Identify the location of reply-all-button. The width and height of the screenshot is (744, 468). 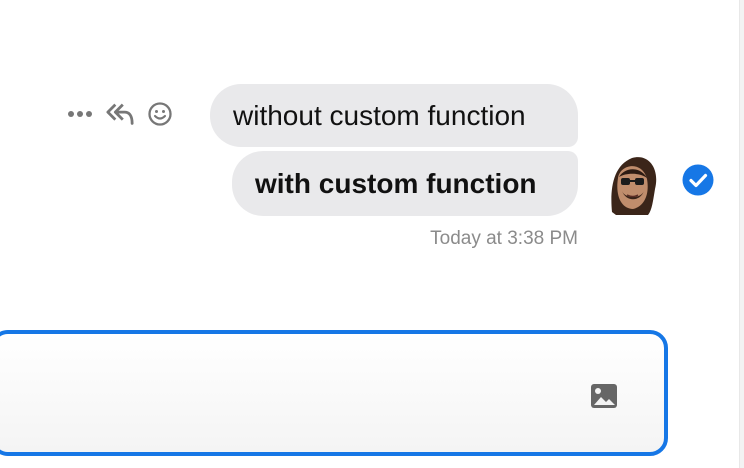
(120, 114).